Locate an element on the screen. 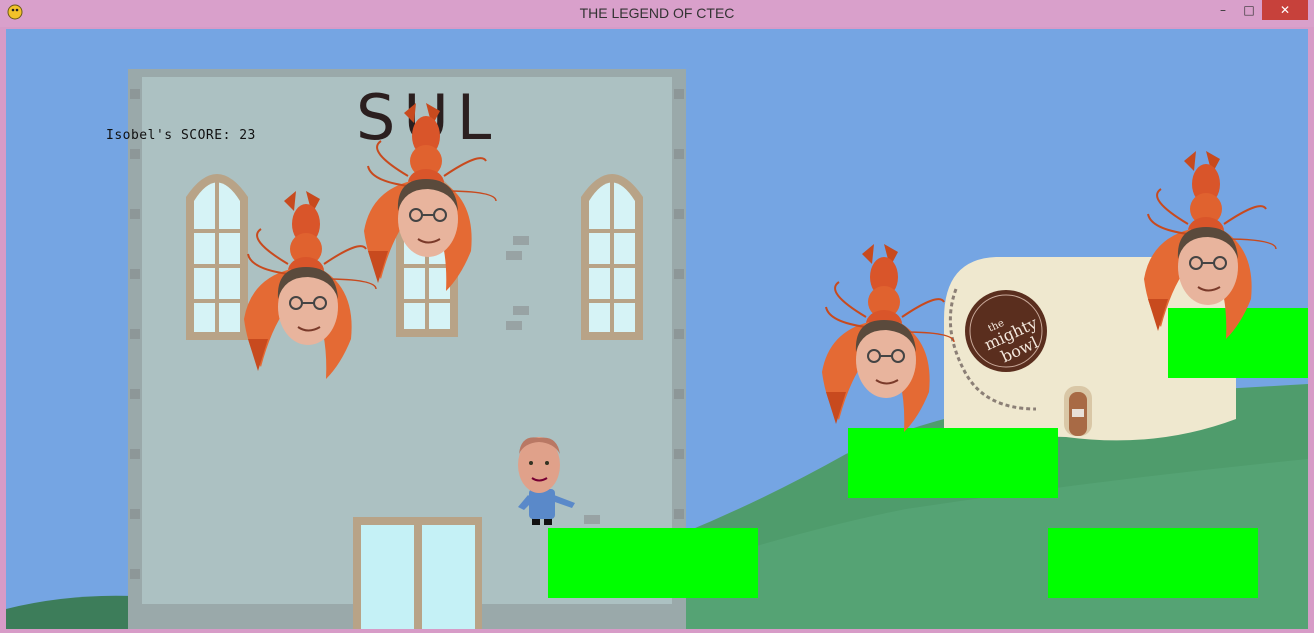 The width and height of the screenshot is (1314, 633). window-title: THE LEGEND OF CTEC is located at coordinates (657, 13).